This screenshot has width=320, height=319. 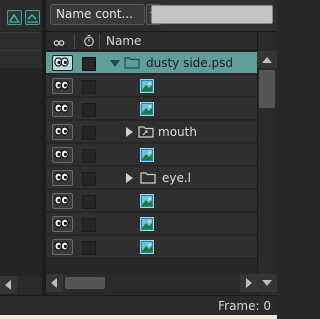 I want to click on arrow-down-icon, so click(x=267, y=283).